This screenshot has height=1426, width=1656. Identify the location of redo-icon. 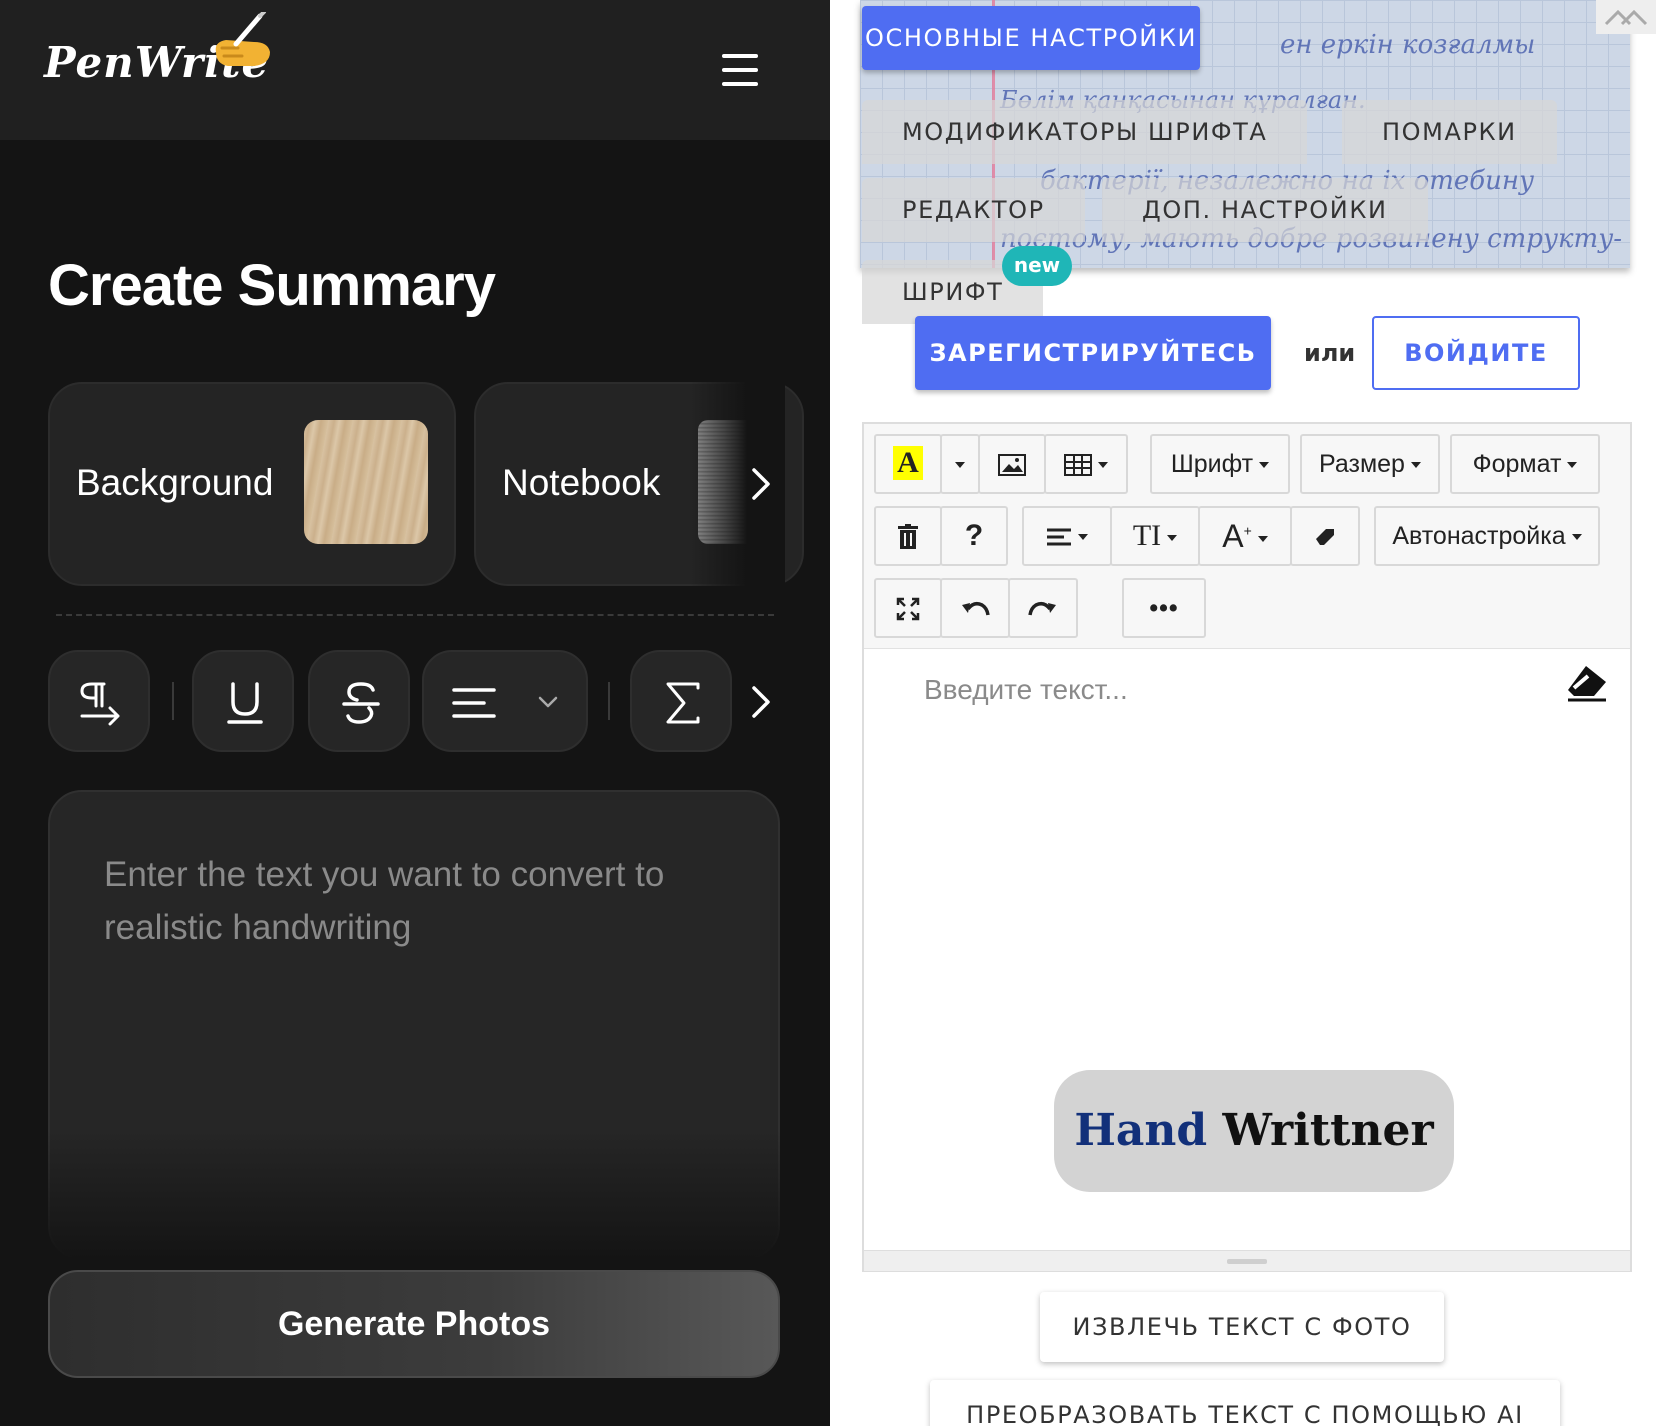
(1042, 609).